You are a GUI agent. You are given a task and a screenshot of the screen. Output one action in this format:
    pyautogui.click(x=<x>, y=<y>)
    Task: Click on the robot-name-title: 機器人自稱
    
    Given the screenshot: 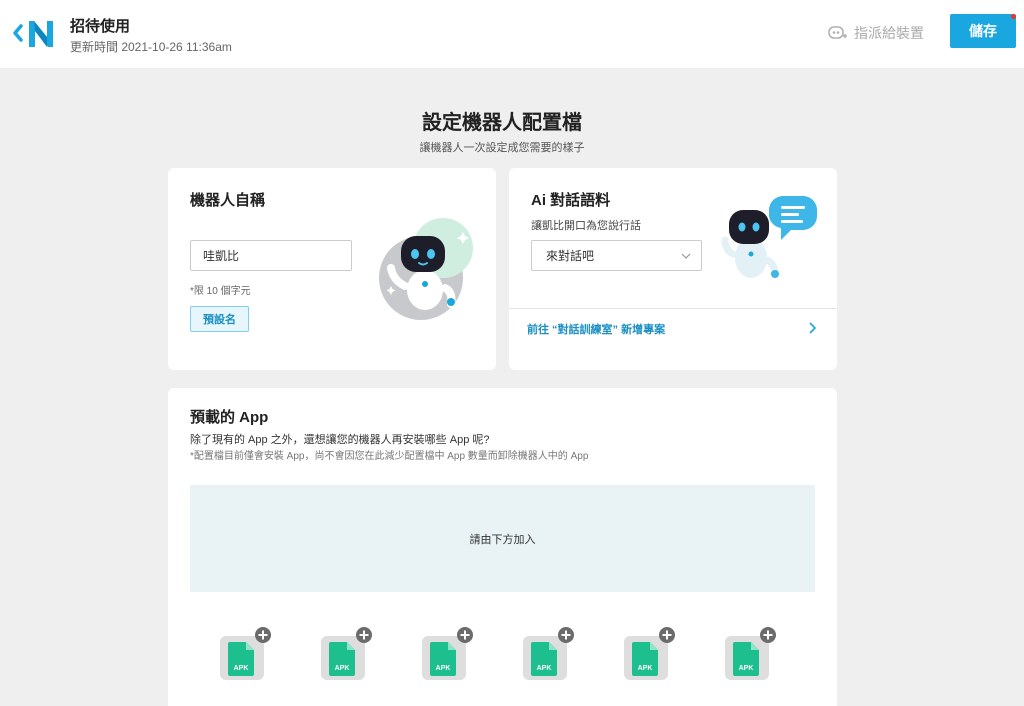 What is the action you would take?
    pyautogui.click(x=228, y=200)
    